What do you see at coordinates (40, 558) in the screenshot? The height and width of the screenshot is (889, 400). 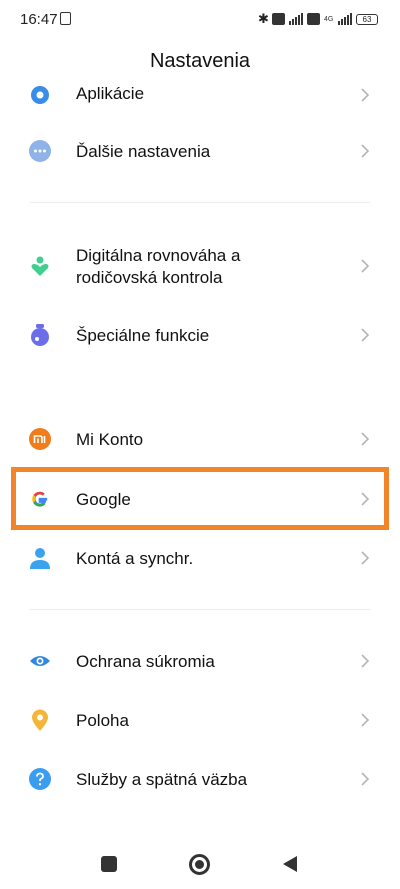 I see `person-icon` at bounding box center [40, 558].